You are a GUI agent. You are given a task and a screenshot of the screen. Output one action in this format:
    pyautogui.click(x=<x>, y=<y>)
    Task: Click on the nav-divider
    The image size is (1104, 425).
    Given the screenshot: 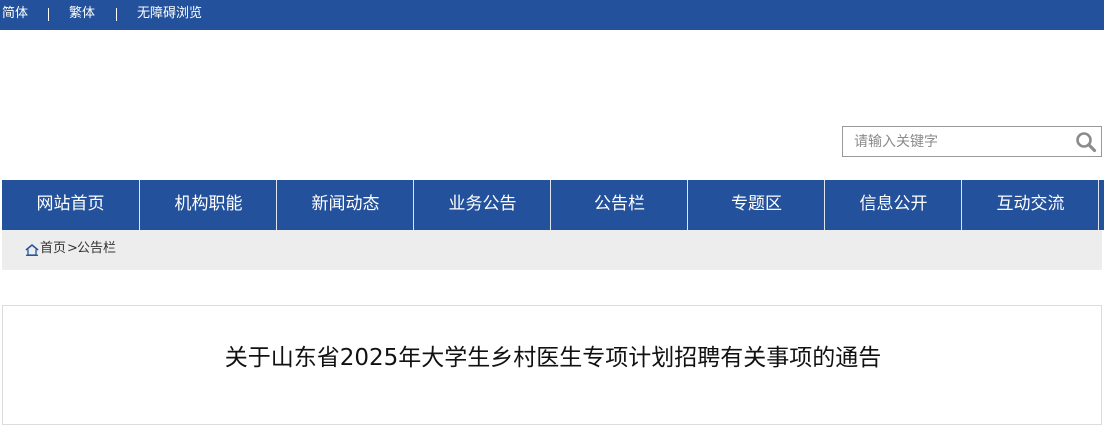 What is the action you would take?
    pyautogui.click(x=1098, y=205)
    